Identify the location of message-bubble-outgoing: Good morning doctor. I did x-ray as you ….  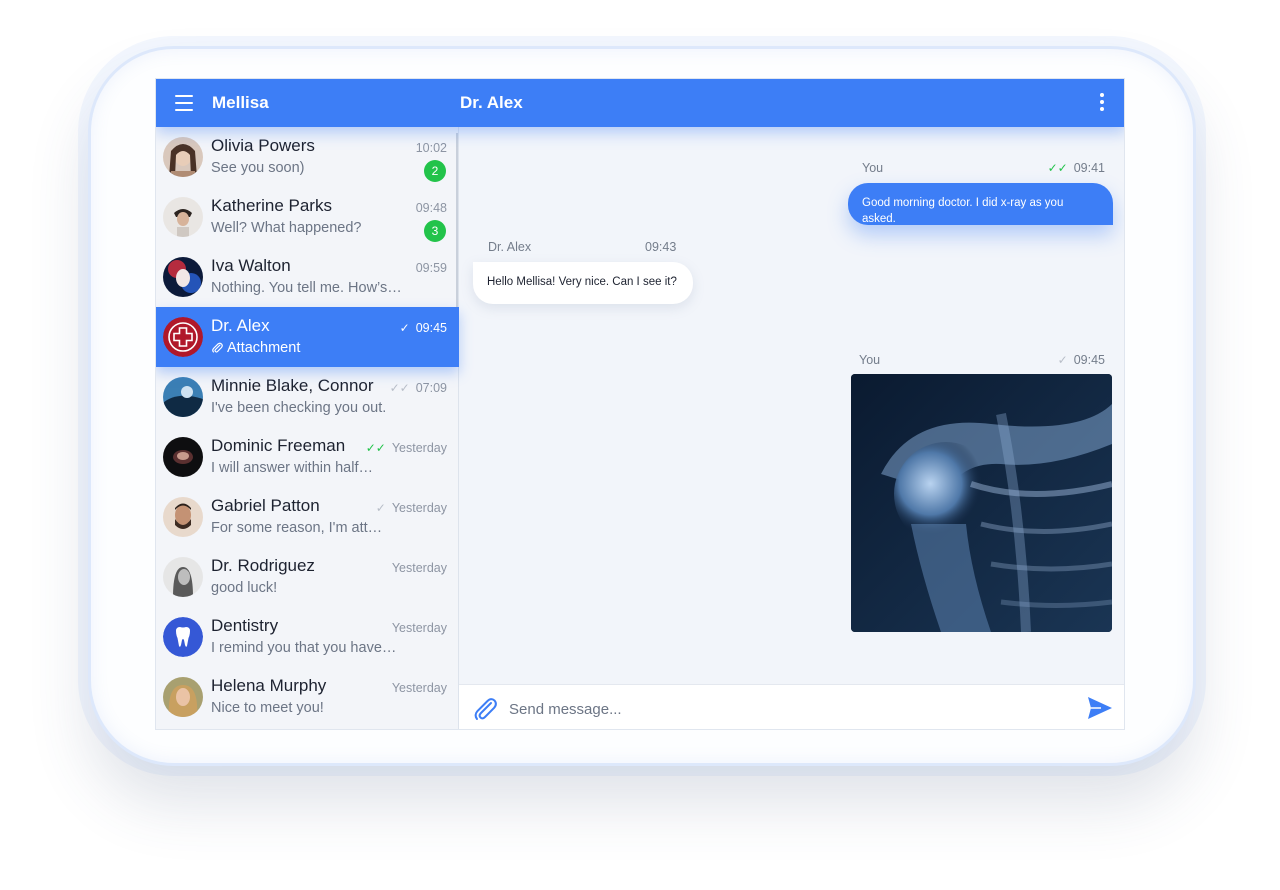
(980, 204).